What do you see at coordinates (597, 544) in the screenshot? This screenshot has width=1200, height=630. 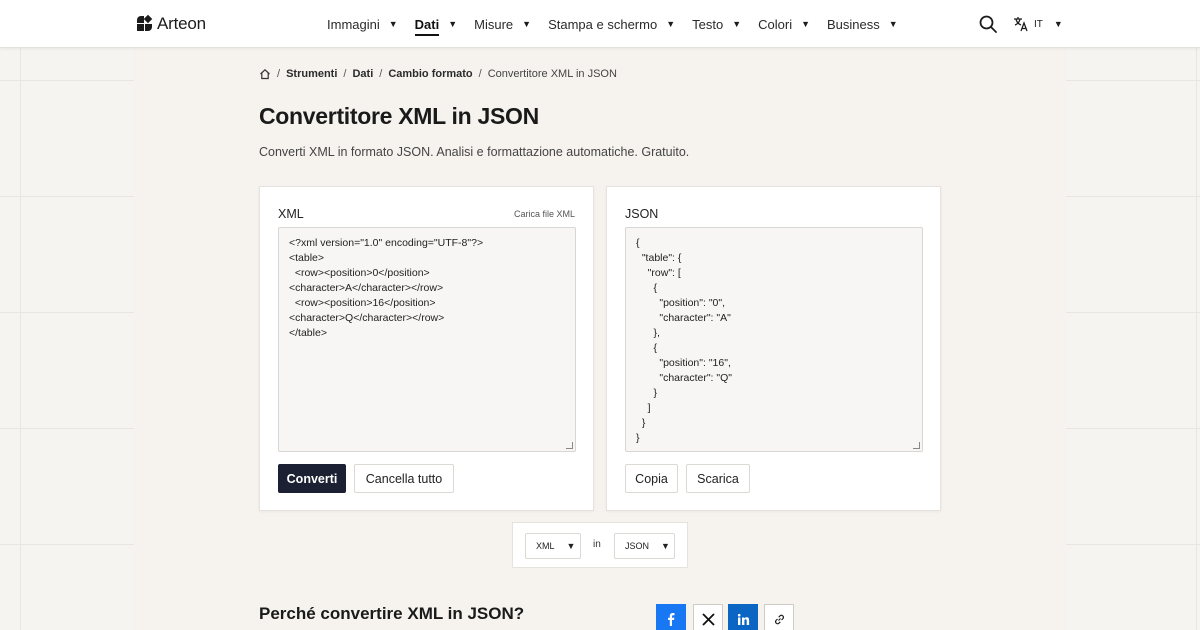 I see `format-connector: in` at bounding box center [597, 544].